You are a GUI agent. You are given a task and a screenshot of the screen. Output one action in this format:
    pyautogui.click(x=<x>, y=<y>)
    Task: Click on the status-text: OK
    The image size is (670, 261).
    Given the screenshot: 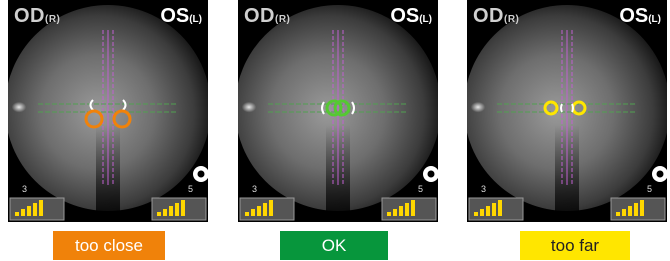 What is the action you would take?
    pyautogui.click(x=334, y=245)
    